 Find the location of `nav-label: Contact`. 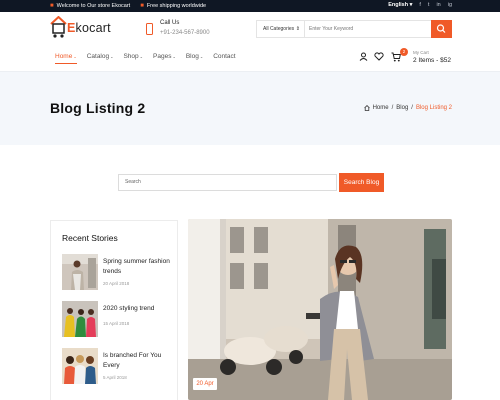

nav-label: Contact is located at coordinates (224, 56).